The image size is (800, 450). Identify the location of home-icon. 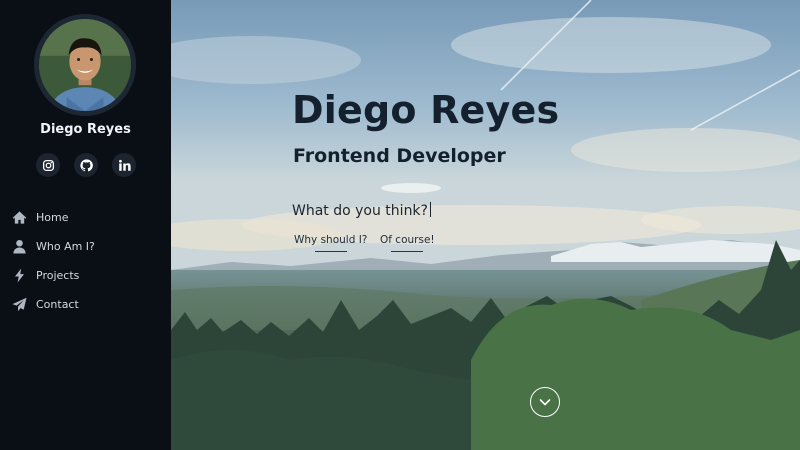
(19, 217).